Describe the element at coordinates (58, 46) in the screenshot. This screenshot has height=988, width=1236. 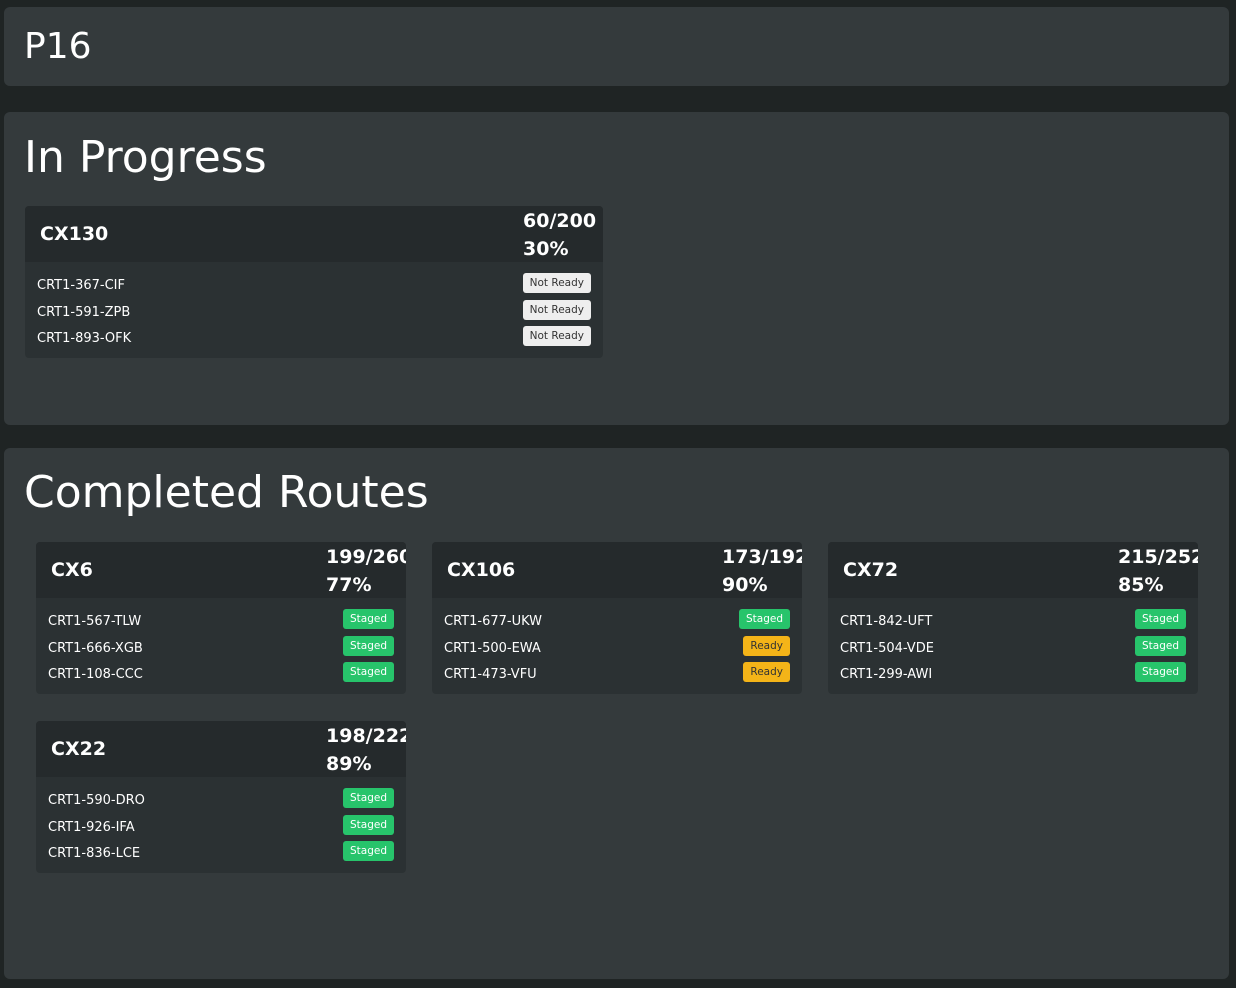
I see `page-title: P16` at that location.